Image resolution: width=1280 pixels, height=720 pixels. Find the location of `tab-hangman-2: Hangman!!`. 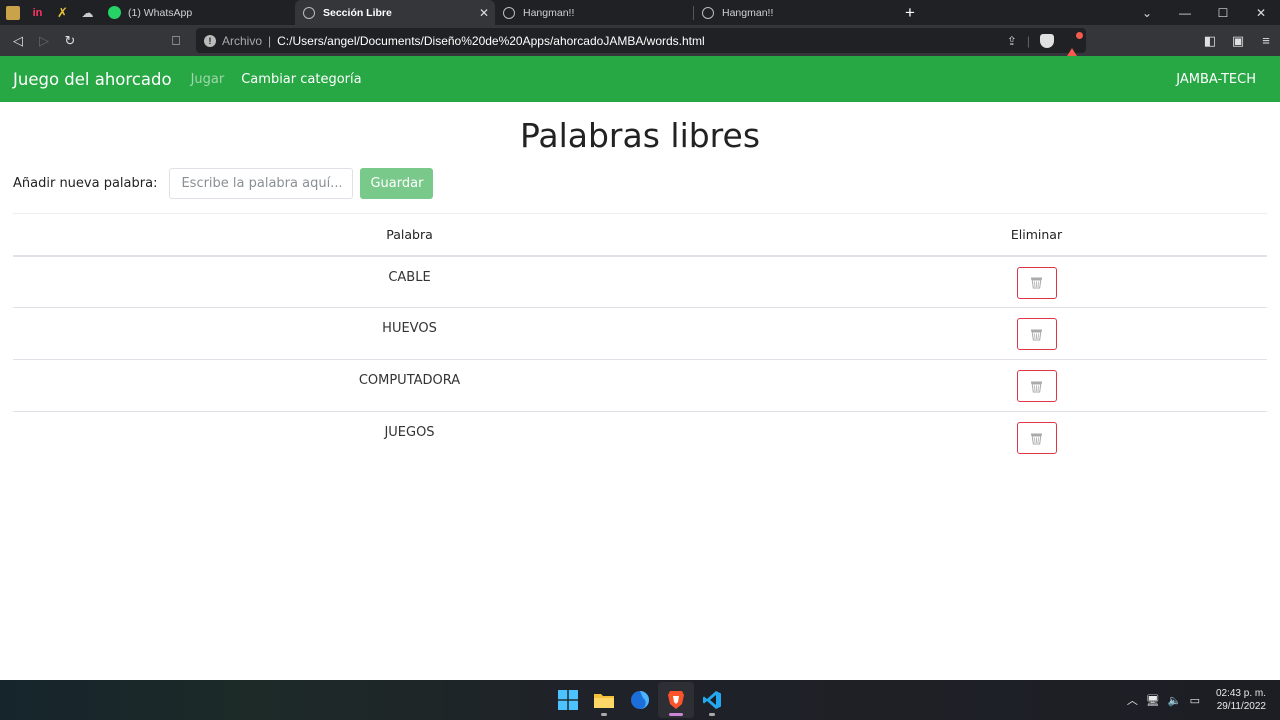

tab-hangman-2: Hangman!! is located at coordinates (793, 12).